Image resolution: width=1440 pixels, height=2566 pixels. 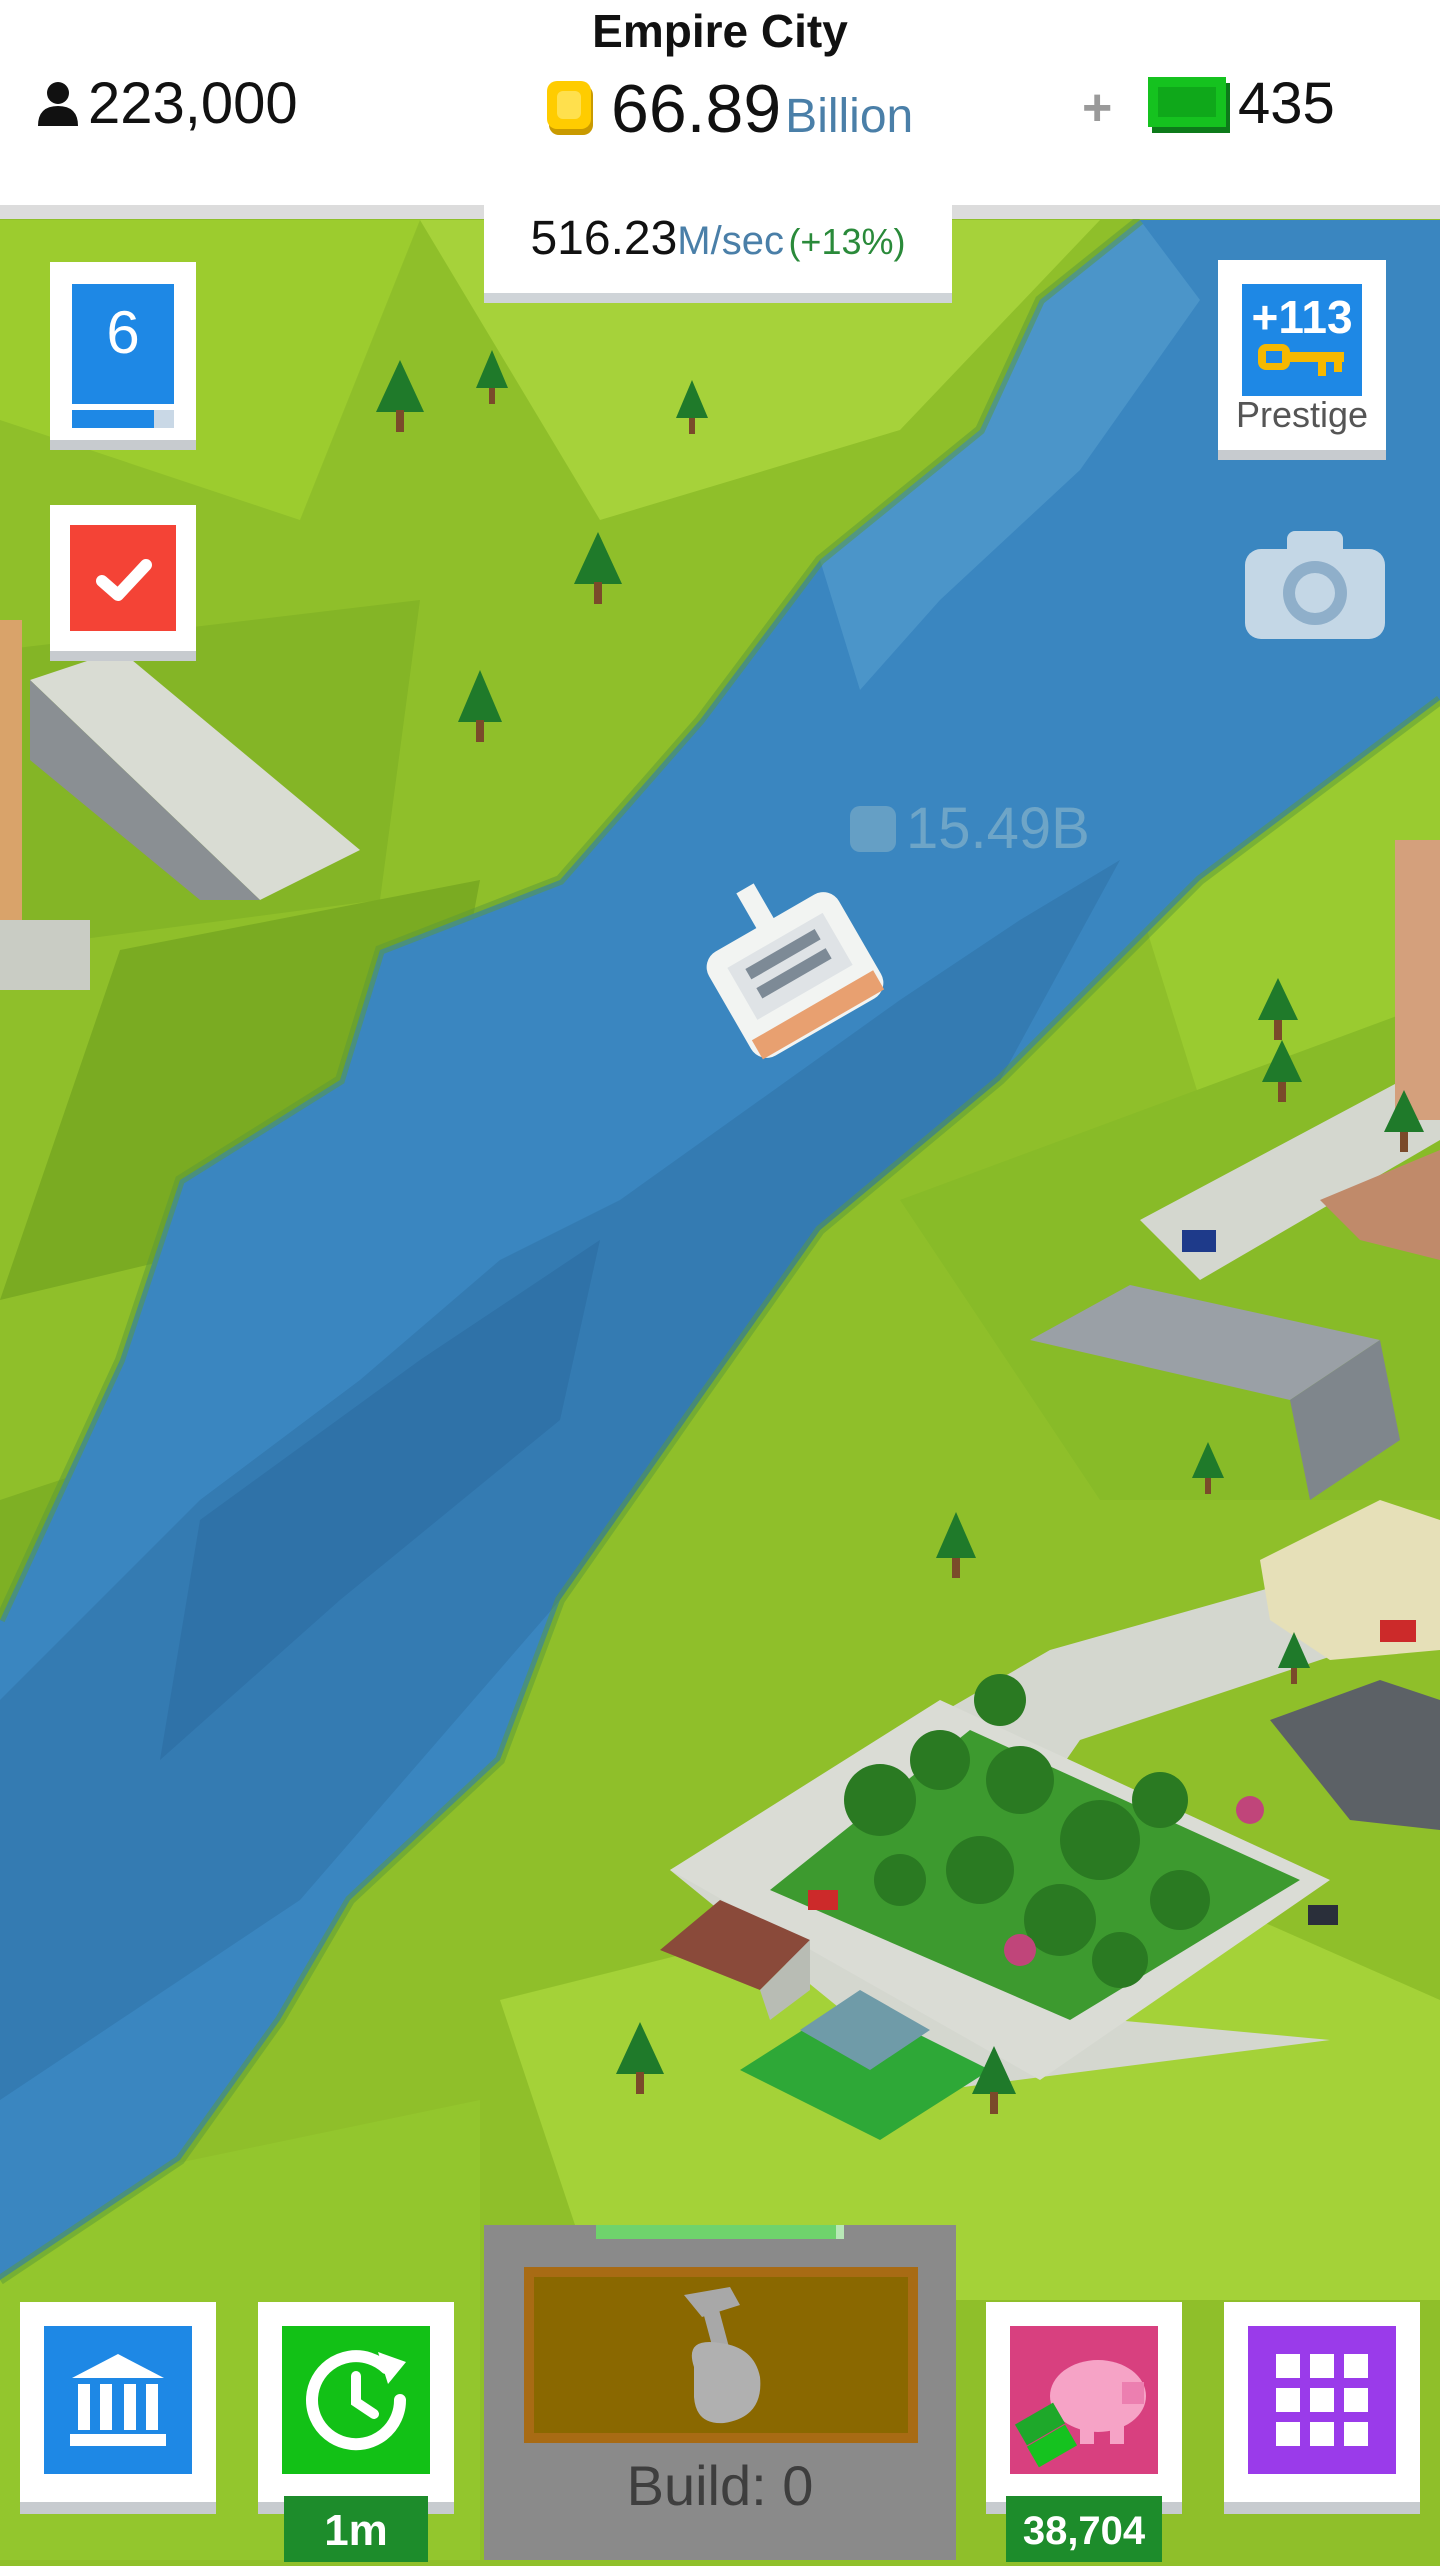 What do you see at coordinates (1302, 340) in the screenshot?
I see `prestige-badge: +113` at bounding box center [1302, 340].